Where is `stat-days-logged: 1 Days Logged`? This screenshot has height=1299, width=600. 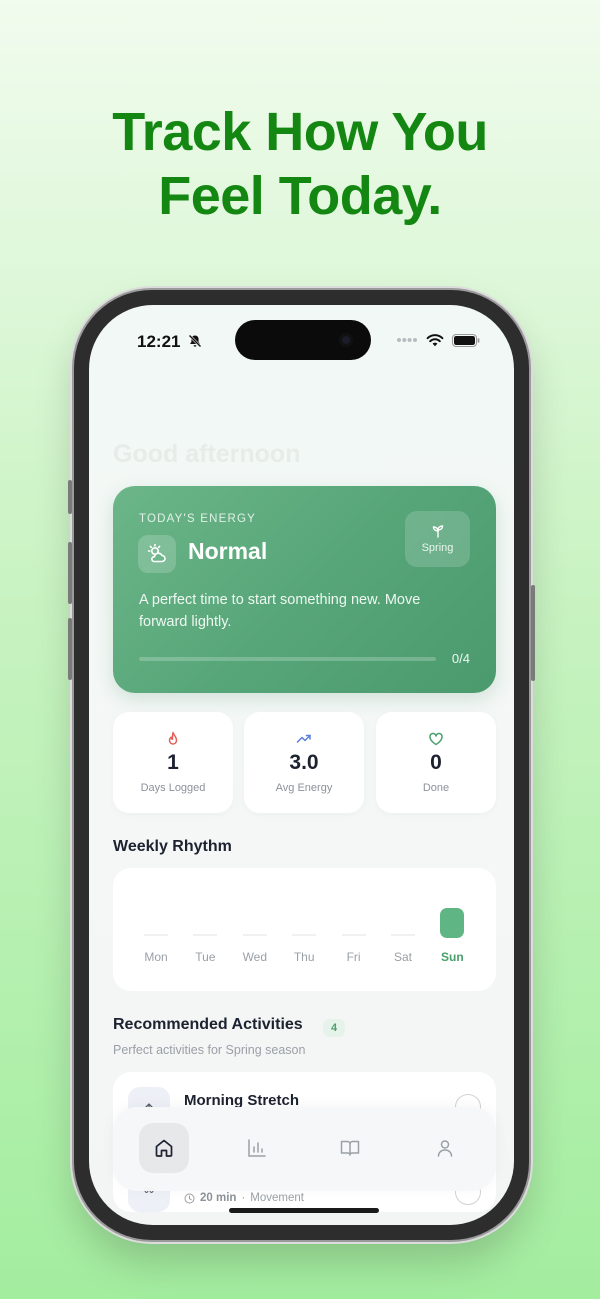 stat-days-logged: 1 Days Logged is located at coordinates (173, 762).